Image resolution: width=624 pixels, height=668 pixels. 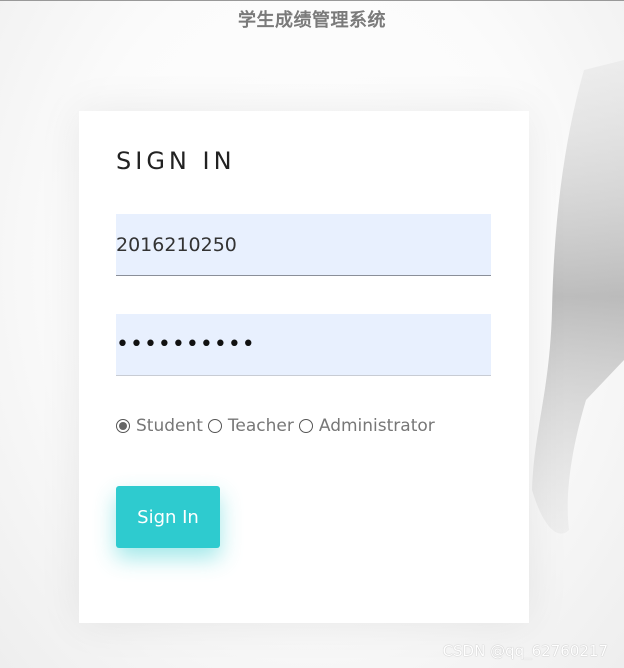 I want to click on role-label-student: Student, so click(x=169, y=426).